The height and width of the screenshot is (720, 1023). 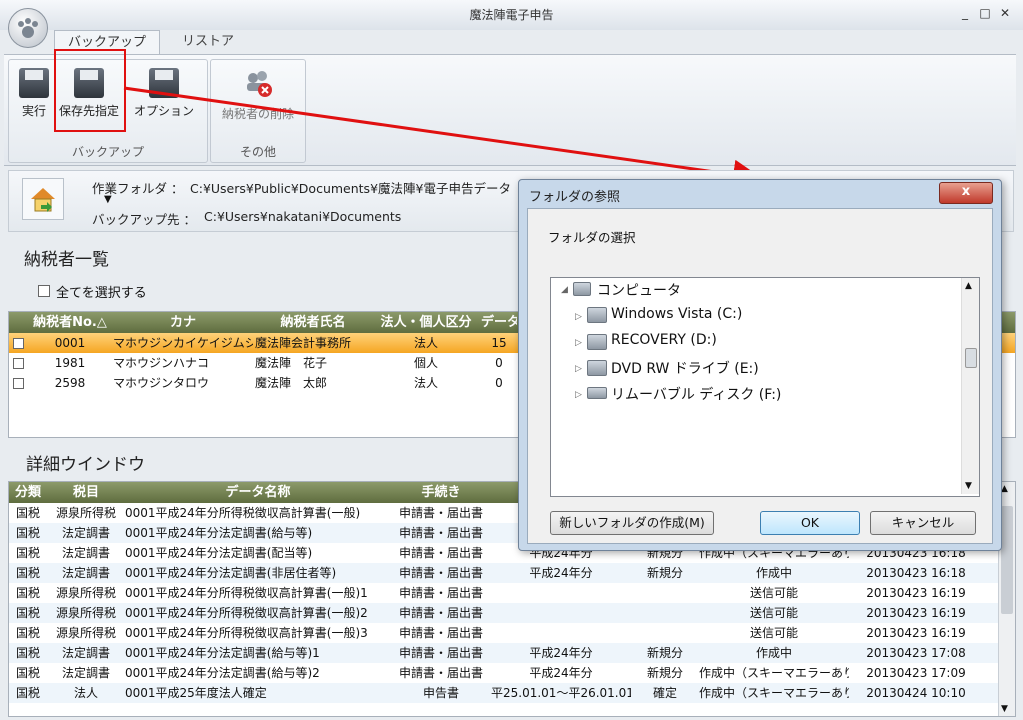 I want to click on col-name: 納税者氏名, so click(x=313, y=322).